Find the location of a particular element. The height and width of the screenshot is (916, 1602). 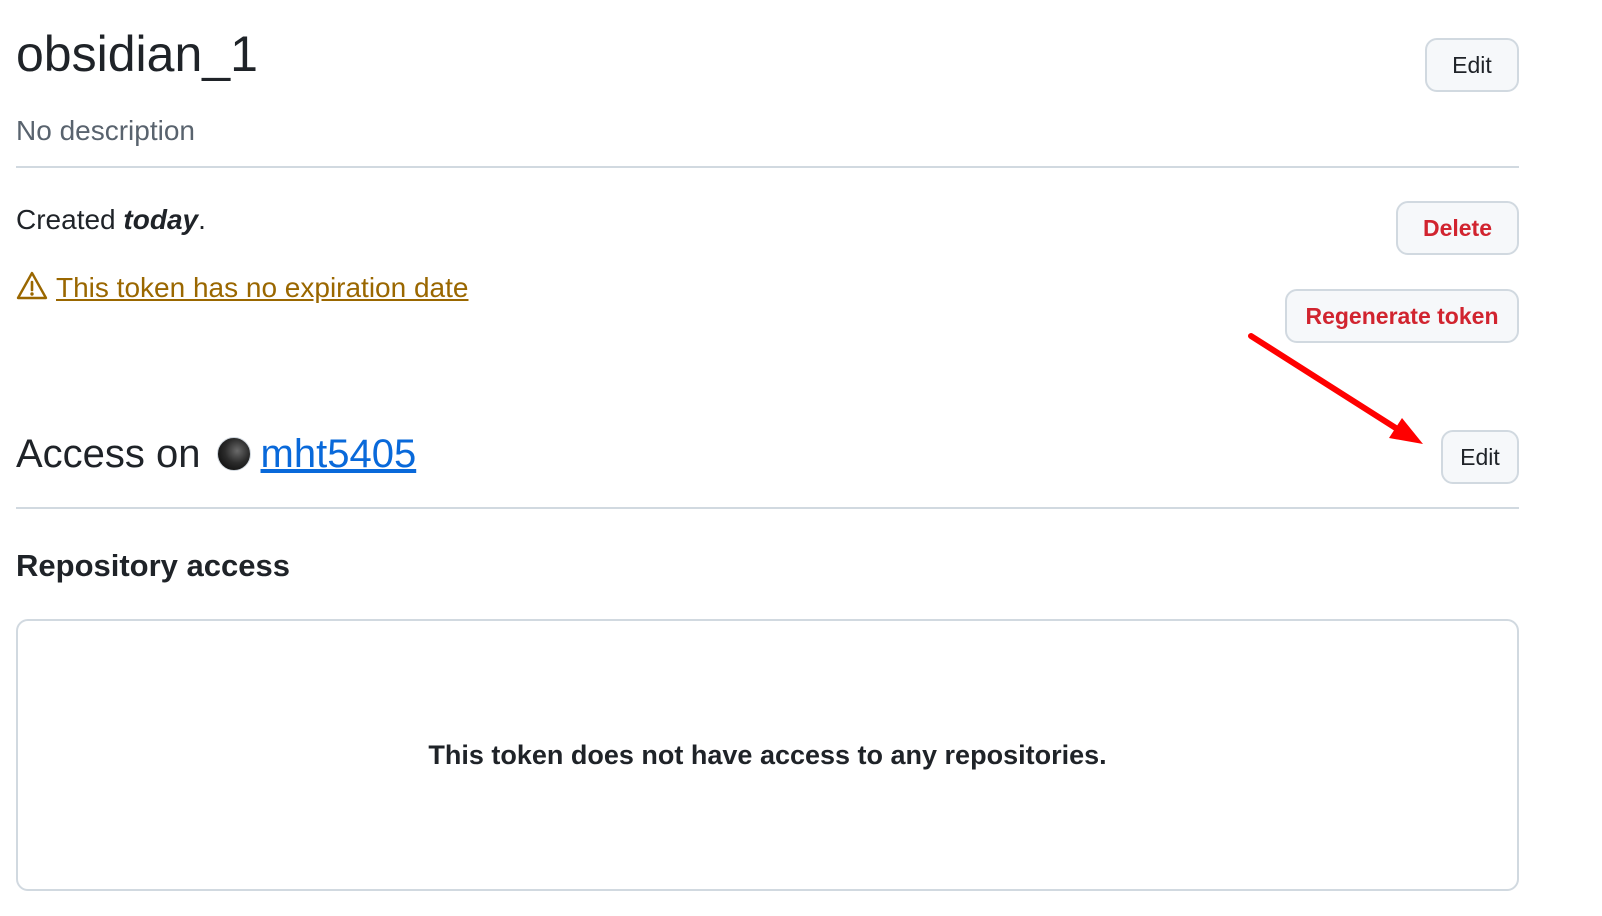

token-name-title: obsidian_1 is located at coordinates (137, 54).